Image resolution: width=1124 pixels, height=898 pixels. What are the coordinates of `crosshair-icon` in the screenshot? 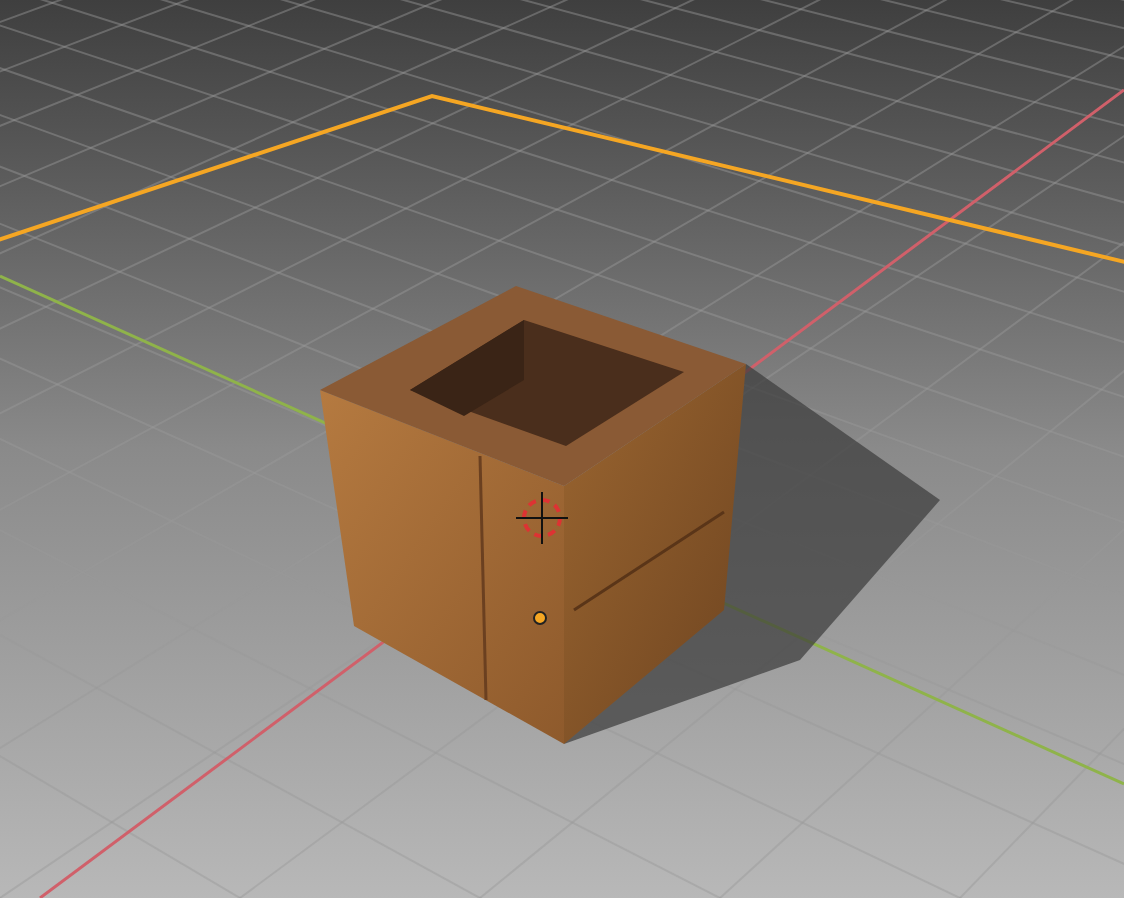 It's located at (542, 518).